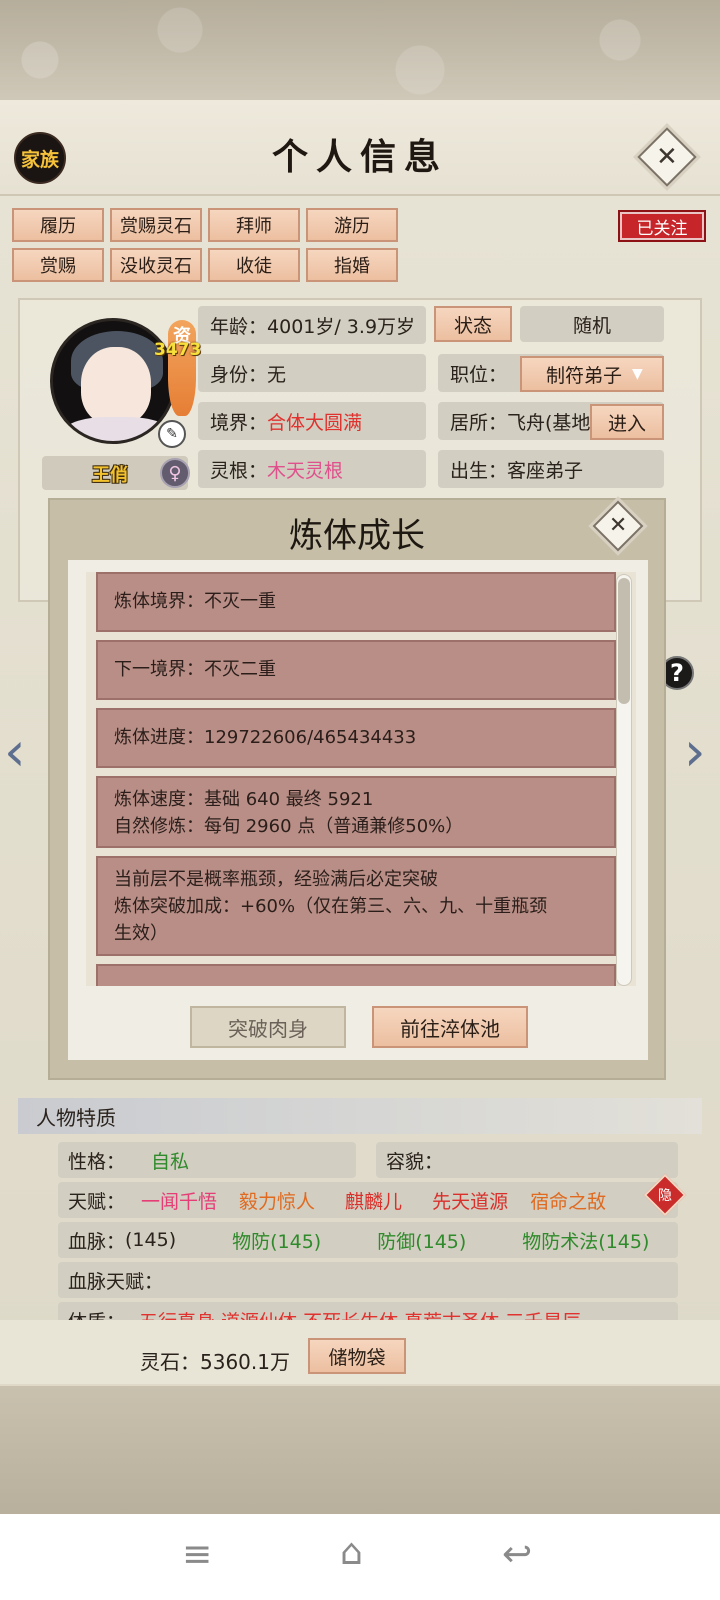 The width and height of the screenshot is (720, 1600). What do you see at coordinates (254, 225) in the screenshot?
I see `become-disciple-button: 拜师` at bounding box center [254, 225].